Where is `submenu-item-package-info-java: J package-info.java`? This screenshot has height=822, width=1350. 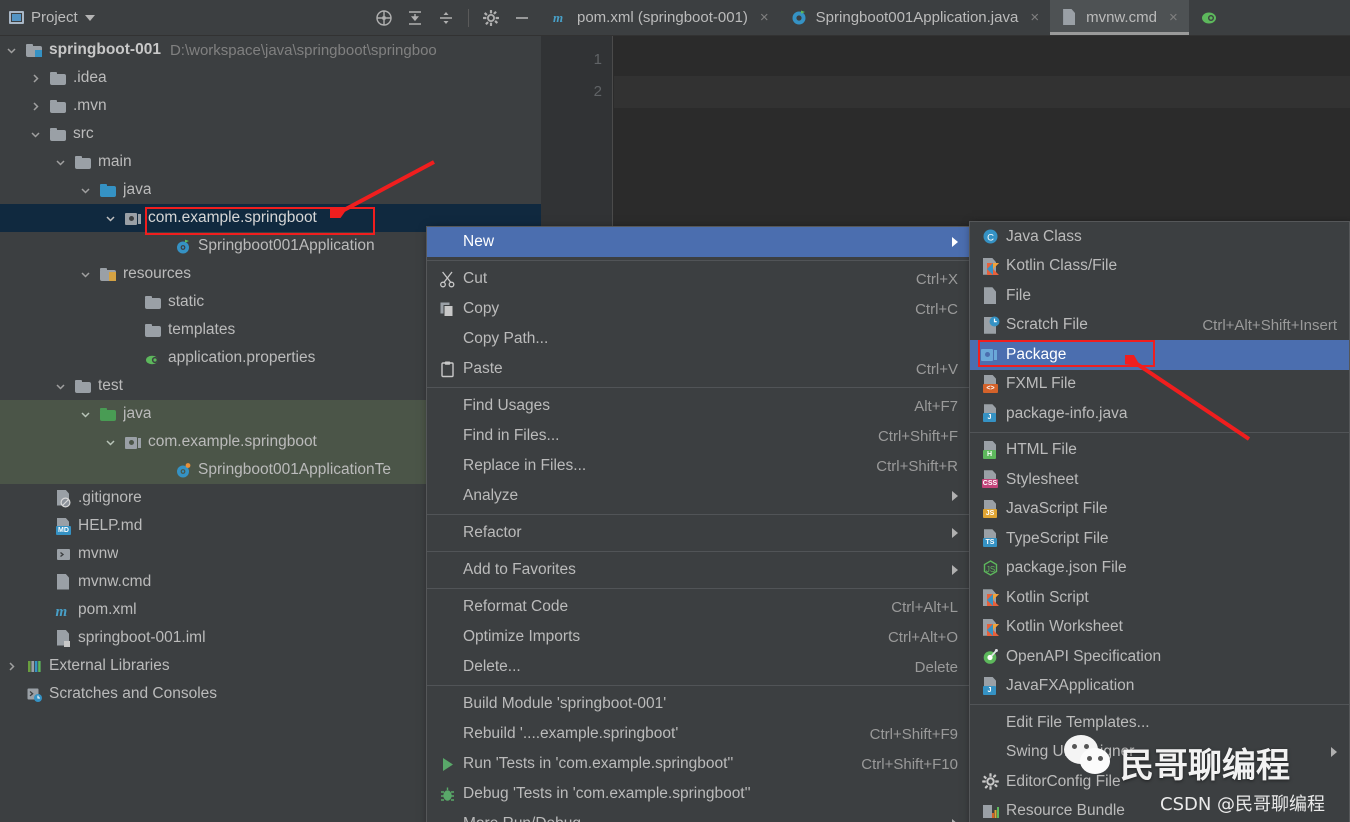
submenu-item-package-info-java: J package-info.java is located at coordinates (1159, 414).